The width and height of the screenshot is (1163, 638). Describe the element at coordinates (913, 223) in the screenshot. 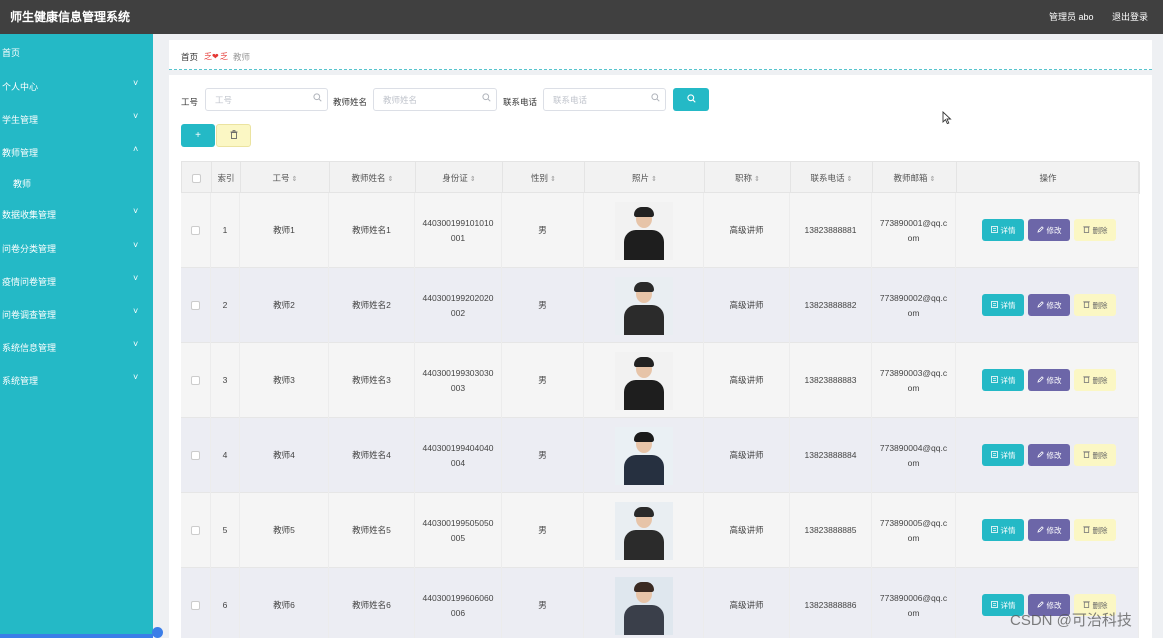

I see `email-line: 773890001@qq.c` at that location.